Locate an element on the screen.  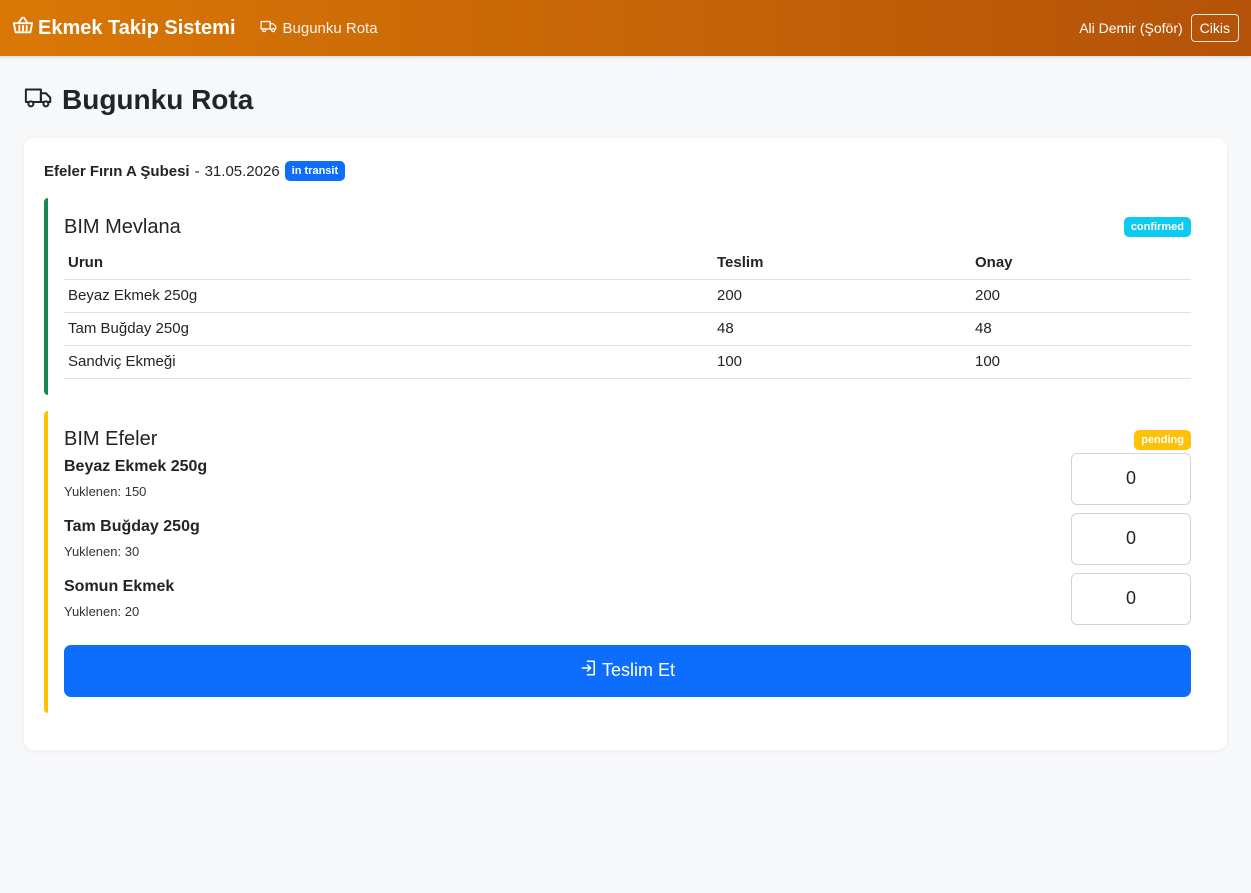
cell-product: Beyaz Ekmek 250g is located at coordinates (388, 296).